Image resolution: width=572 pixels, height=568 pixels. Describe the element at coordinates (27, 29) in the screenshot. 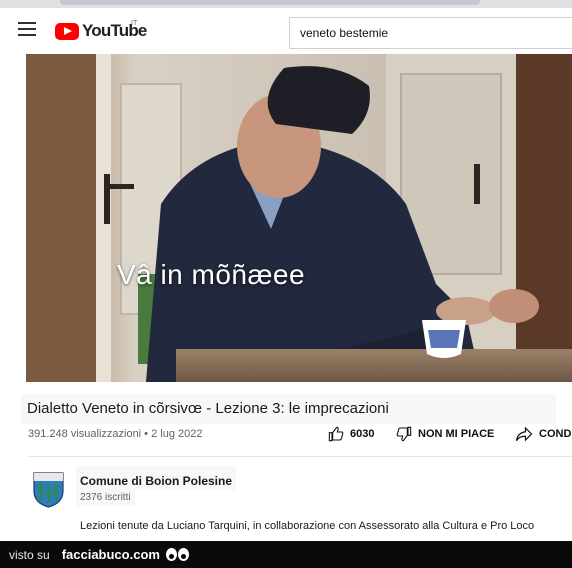

I see `menu-icon` at that location.